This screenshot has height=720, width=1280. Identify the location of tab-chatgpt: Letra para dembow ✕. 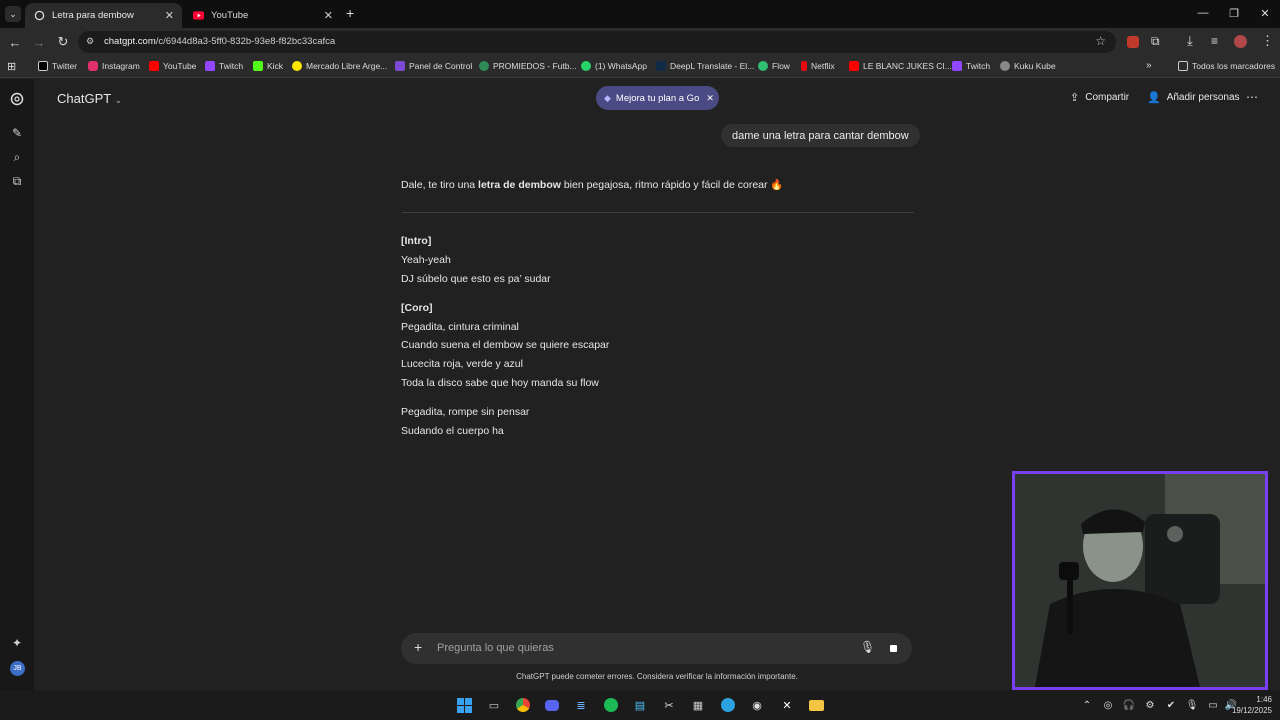
(103, 15).